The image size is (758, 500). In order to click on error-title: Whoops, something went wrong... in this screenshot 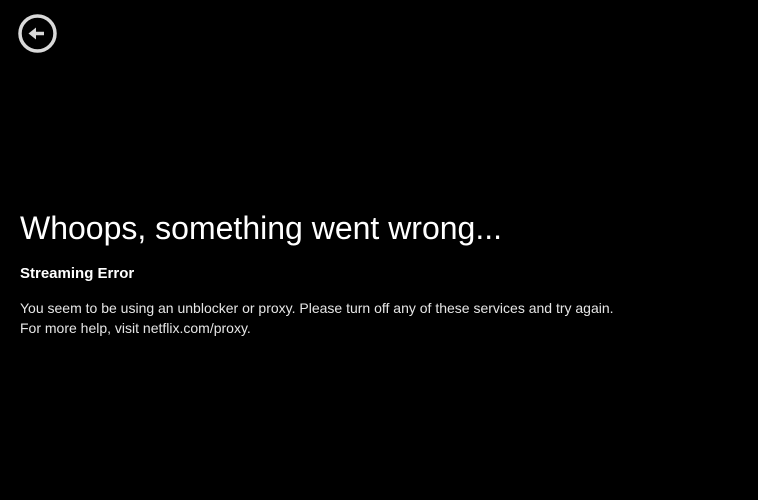, I will do `click(261, 228)`.